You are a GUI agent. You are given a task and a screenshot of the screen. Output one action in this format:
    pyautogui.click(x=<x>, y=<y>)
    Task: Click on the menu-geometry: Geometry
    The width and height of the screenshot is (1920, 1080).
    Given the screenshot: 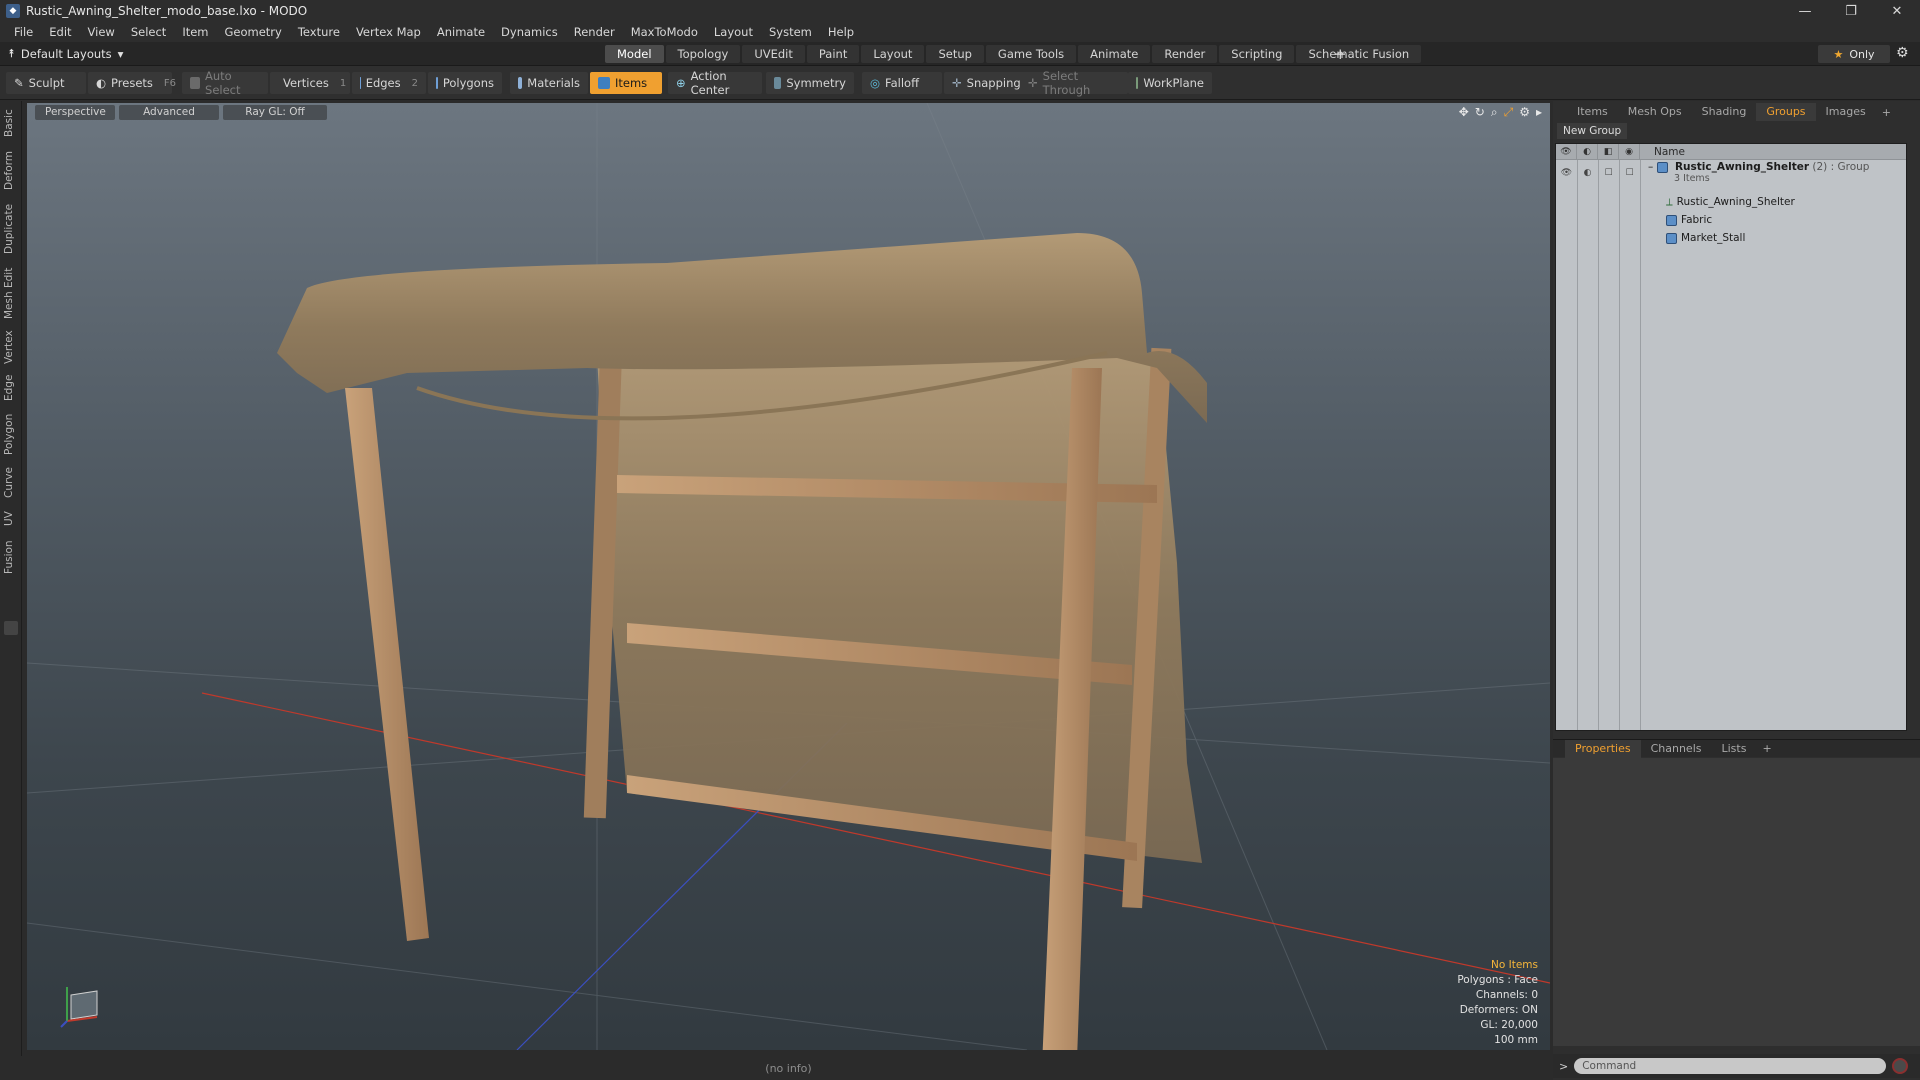 What is the action you would take?
    pyautogui.click(x=253, y=32)
    